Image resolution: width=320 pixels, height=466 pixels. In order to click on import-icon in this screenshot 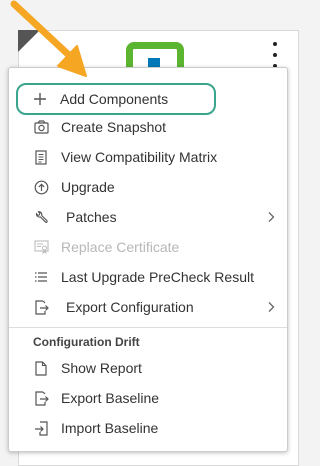, I will do `click(41, 428)`.